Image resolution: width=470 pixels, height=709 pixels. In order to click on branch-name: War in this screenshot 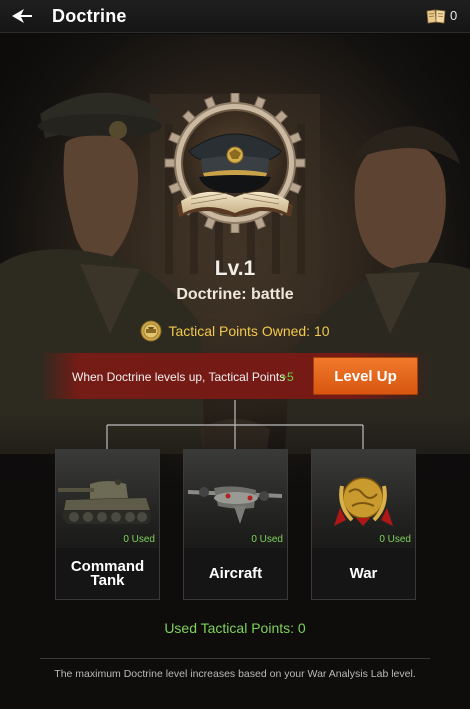, I will do `click(363, 573)`.